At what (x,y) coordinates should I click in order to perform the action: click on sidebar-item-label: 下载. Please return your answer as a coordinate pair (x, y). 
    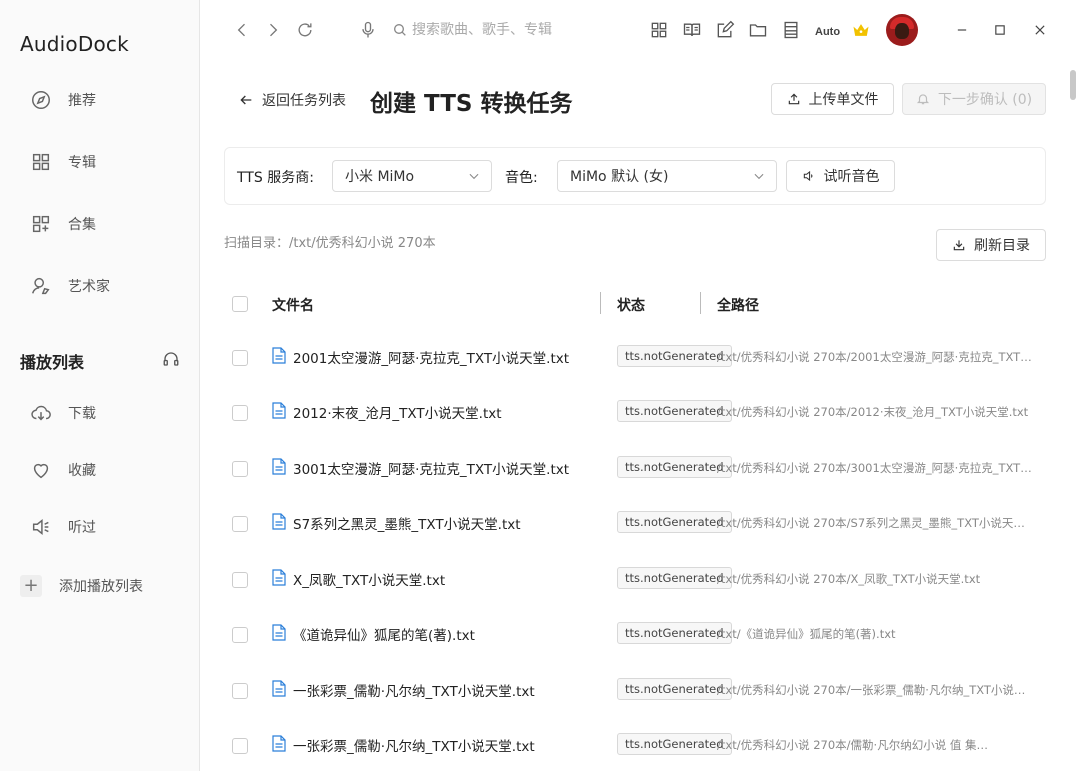
    Looking at the image, I should click on (82, 414).